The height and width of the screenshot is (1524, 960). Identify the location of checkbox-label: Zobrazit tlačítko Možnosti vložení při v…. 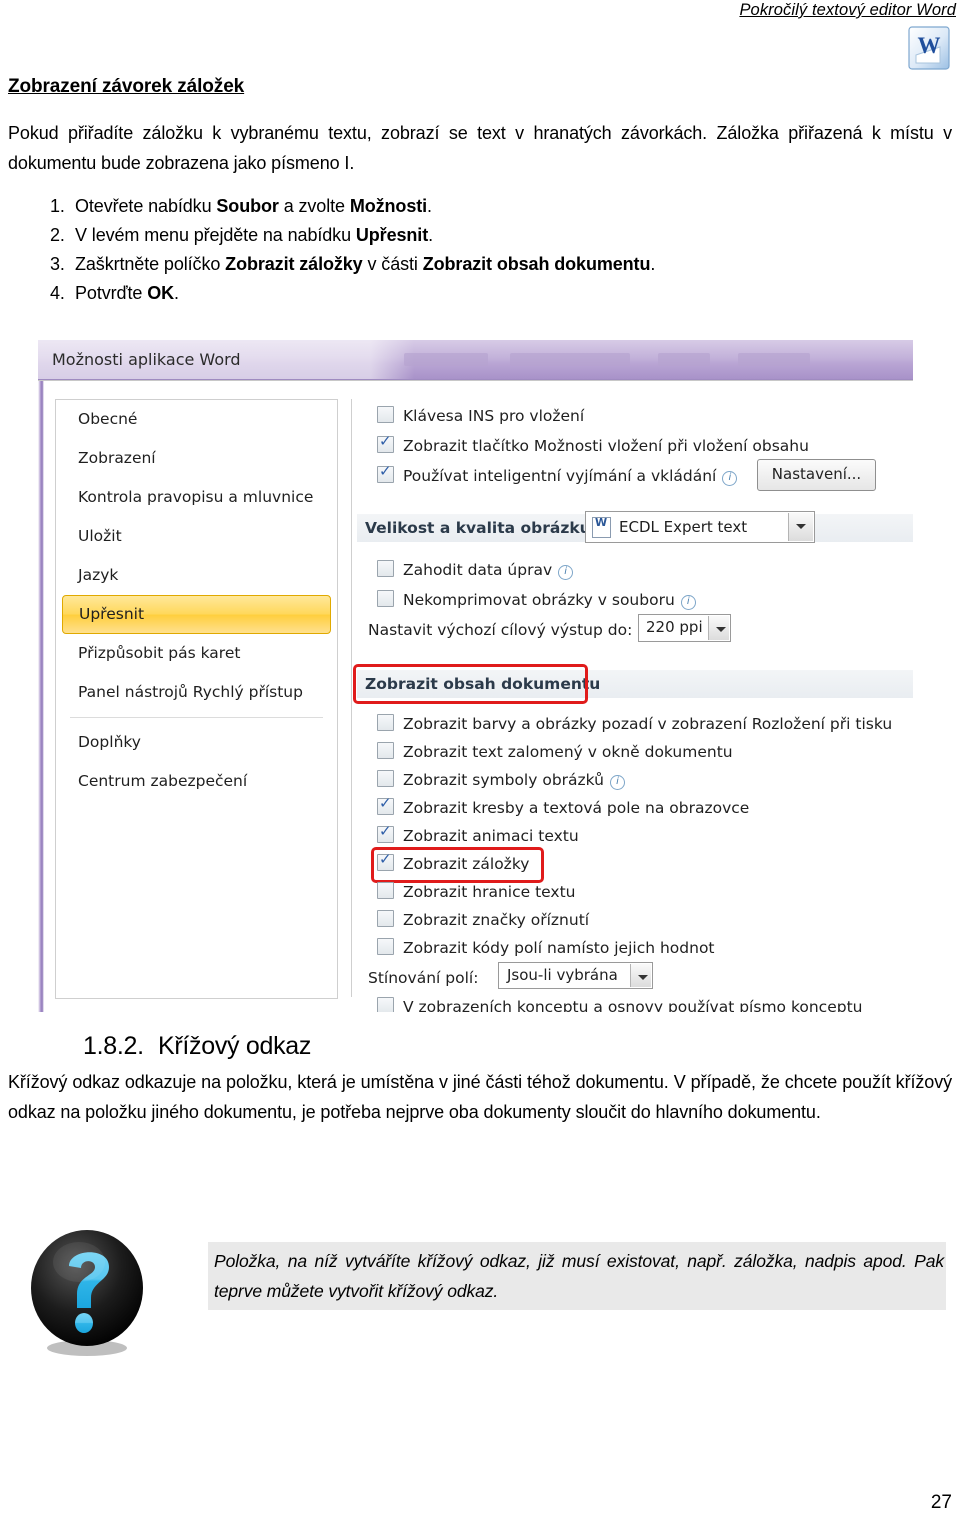
(606, 446).